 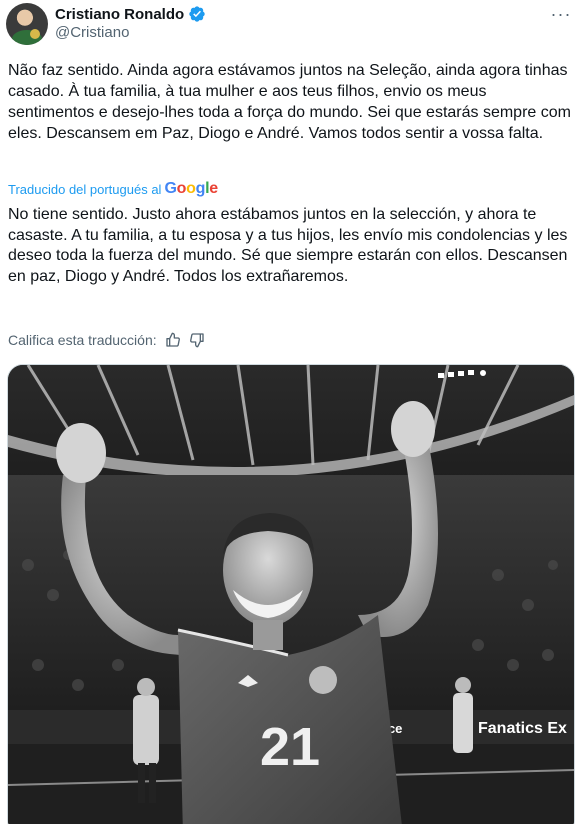 I want to click on display-name: Cristiano Ronaldo, so click(x=119, y=14).